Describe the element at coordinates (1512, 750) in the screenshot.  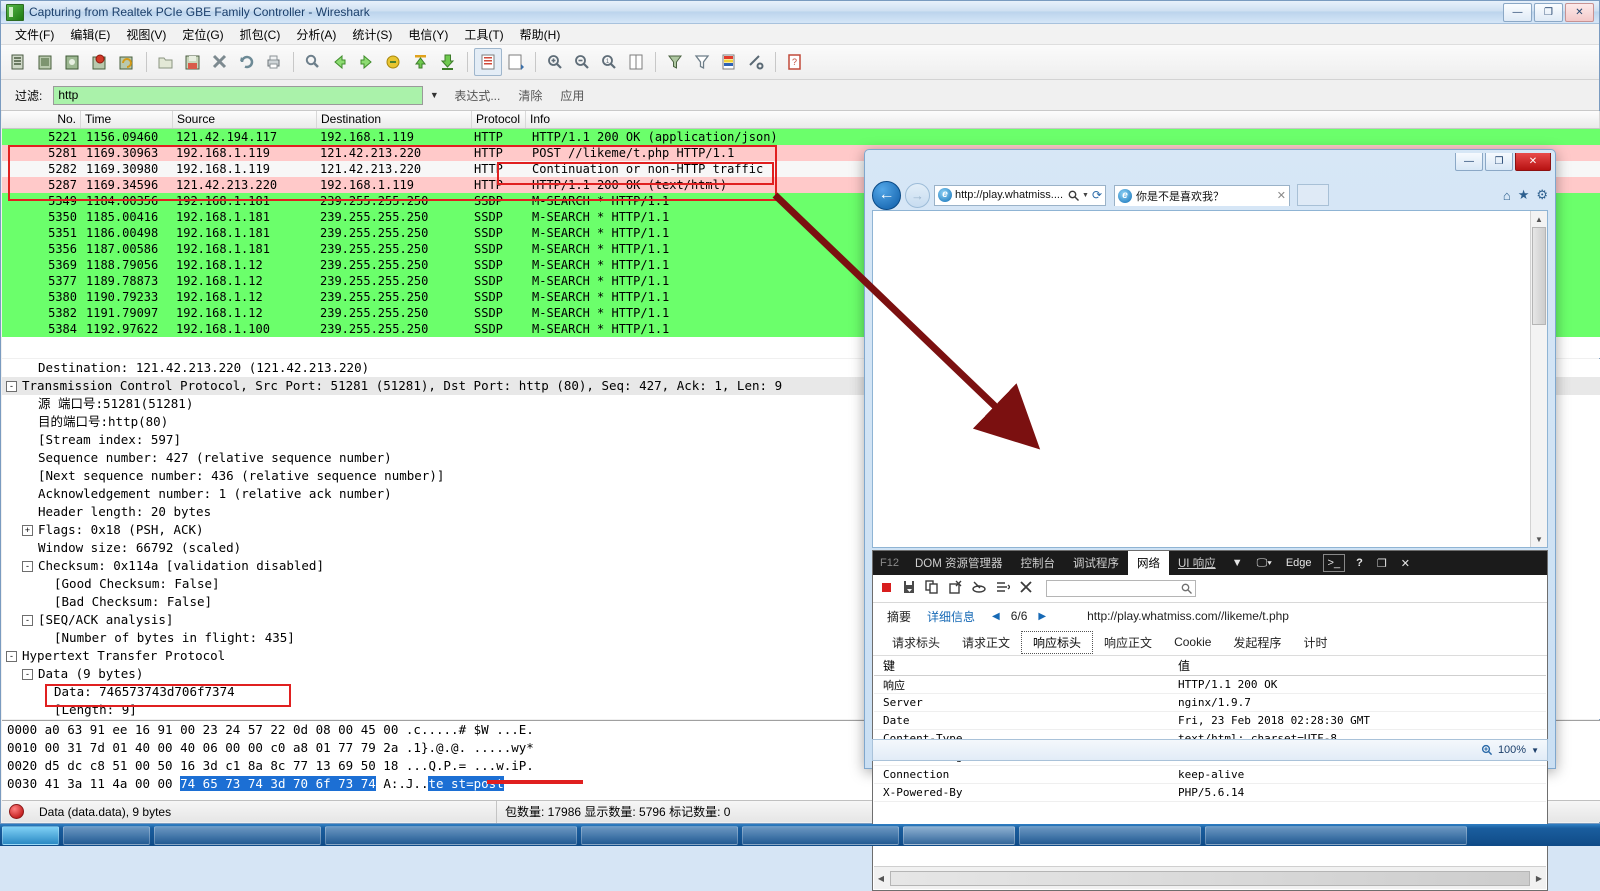
I see `zoom-level: 100%` at that location.